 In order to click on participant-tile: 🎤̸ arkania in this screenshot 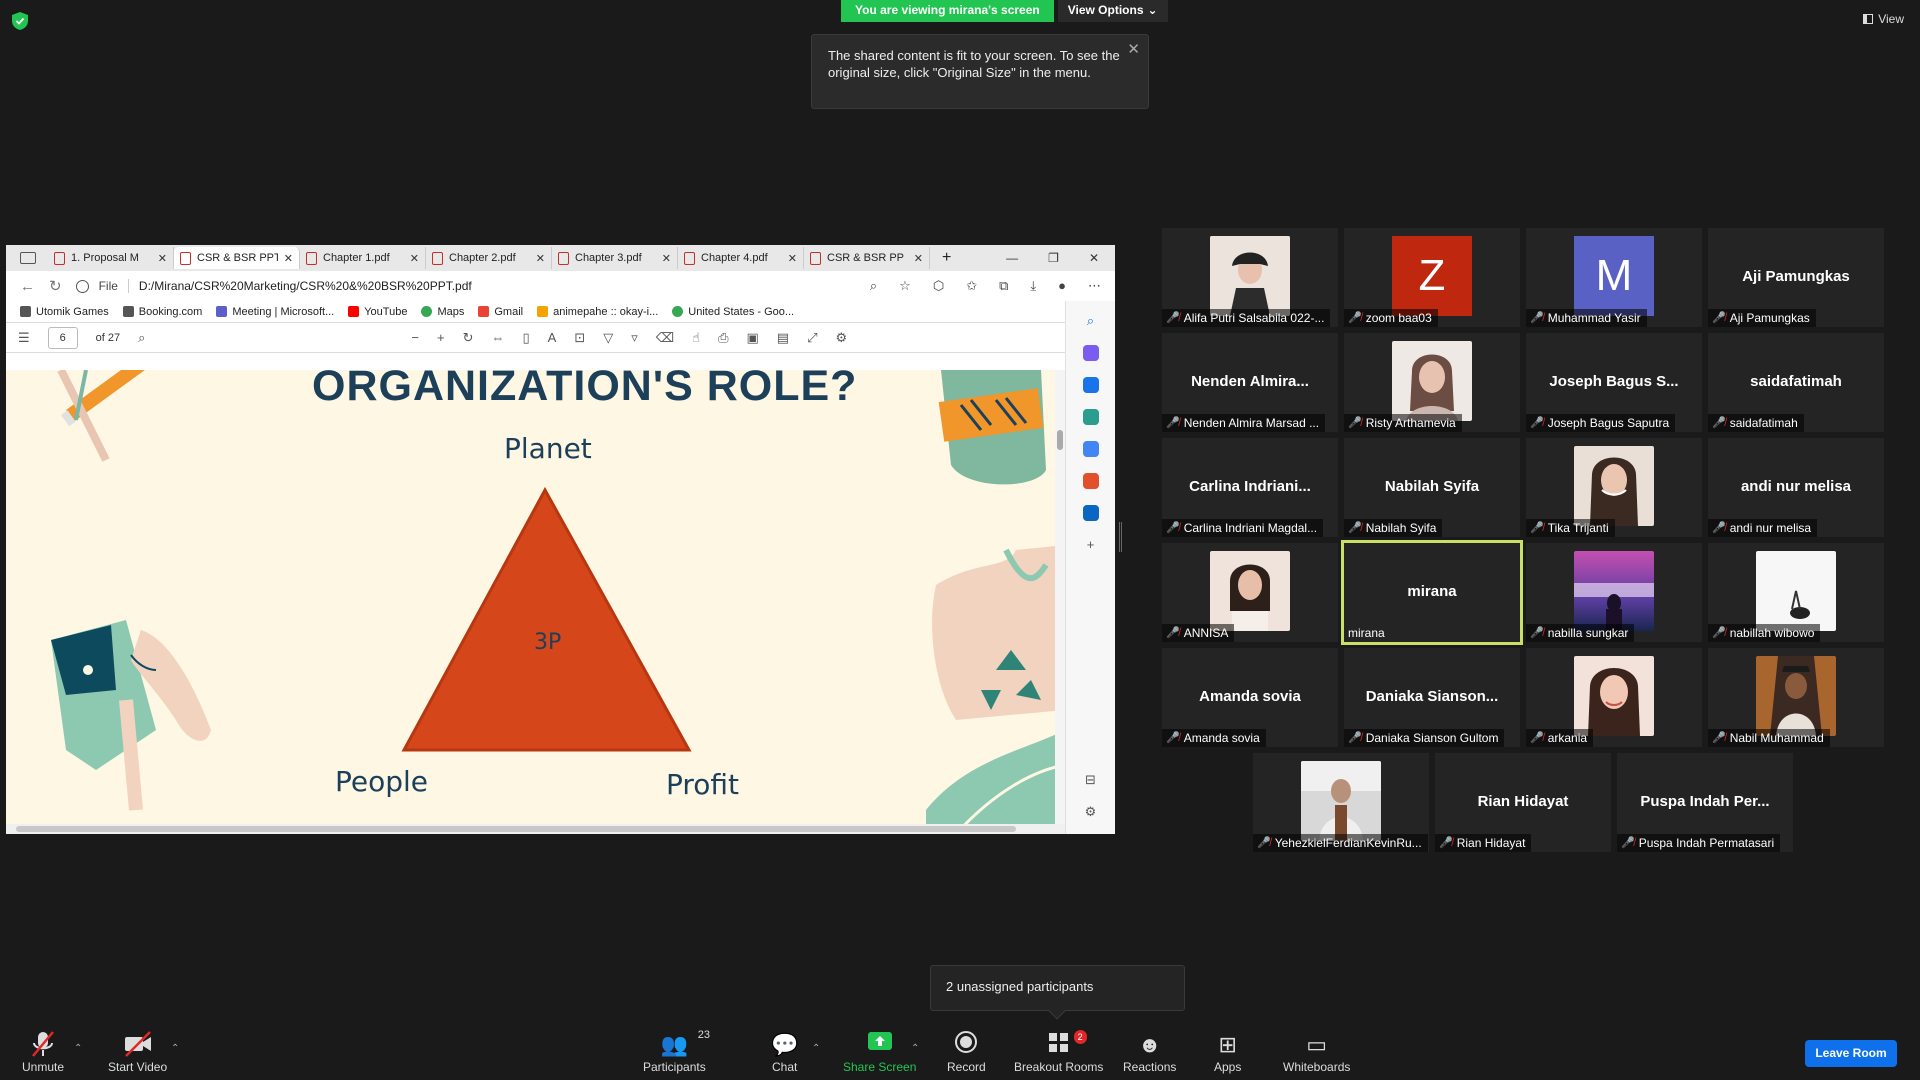, I will do `click(1614, 697)`.